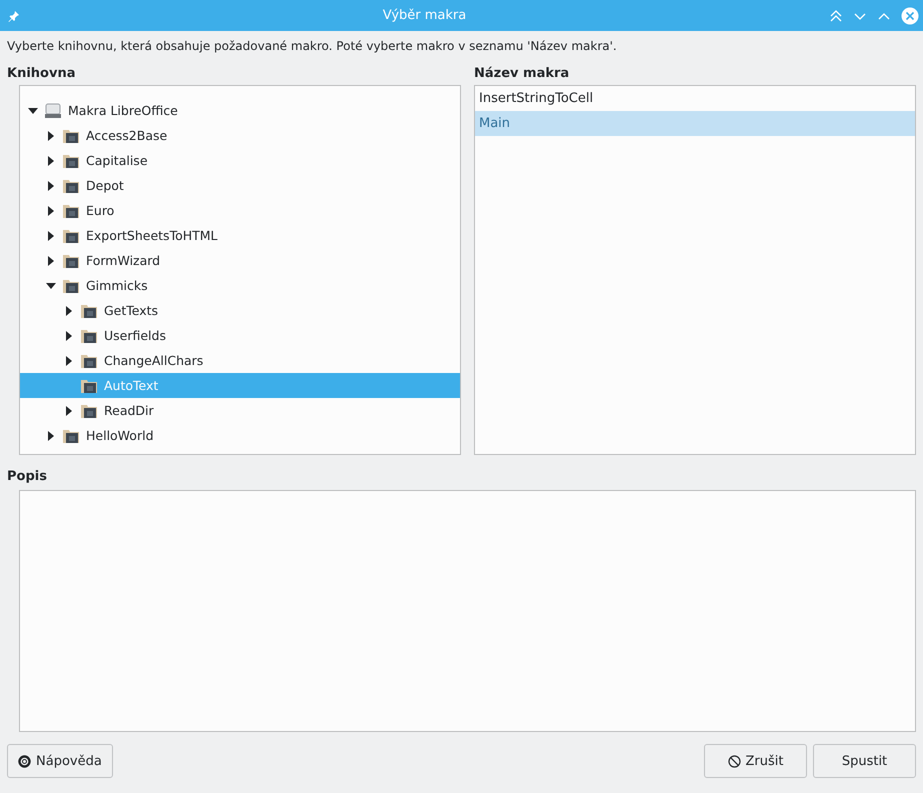 The image size is (923, 793). Describe the element at coordinates (695, 98) in the screenshot. I see `macro-item: InsertStringToCell` at that location.